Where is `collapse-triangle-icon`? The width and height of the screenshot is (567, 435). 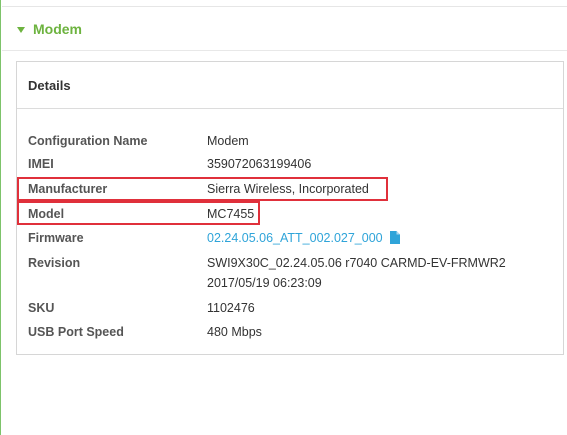 collapse-triangle-icon is located at coordinates (21, 29).